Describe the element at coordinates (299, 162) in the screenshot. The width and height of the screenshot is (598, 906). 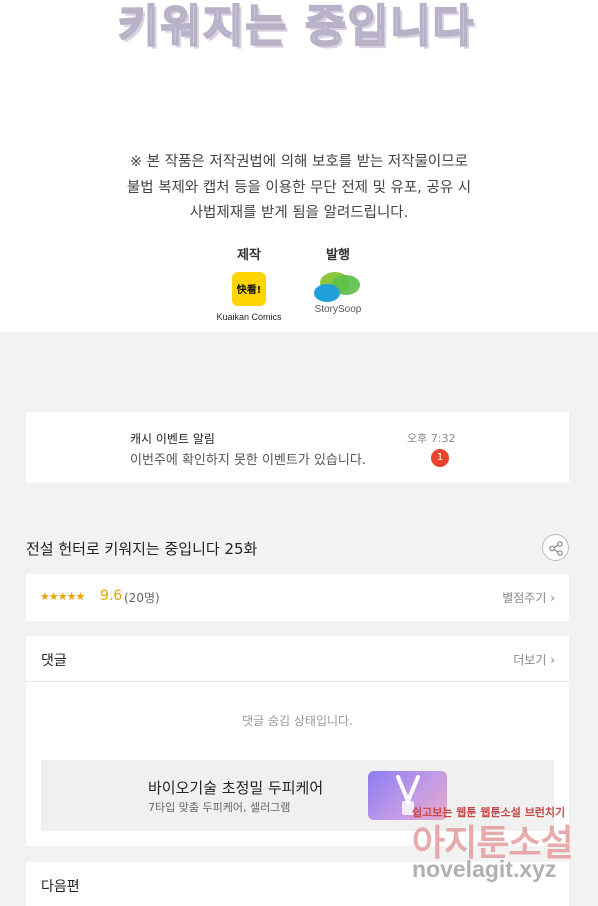
I see `notice-line: ※ 본 작품은 저작권법에 의해 보호를 받는 저작물이므로` at that location.